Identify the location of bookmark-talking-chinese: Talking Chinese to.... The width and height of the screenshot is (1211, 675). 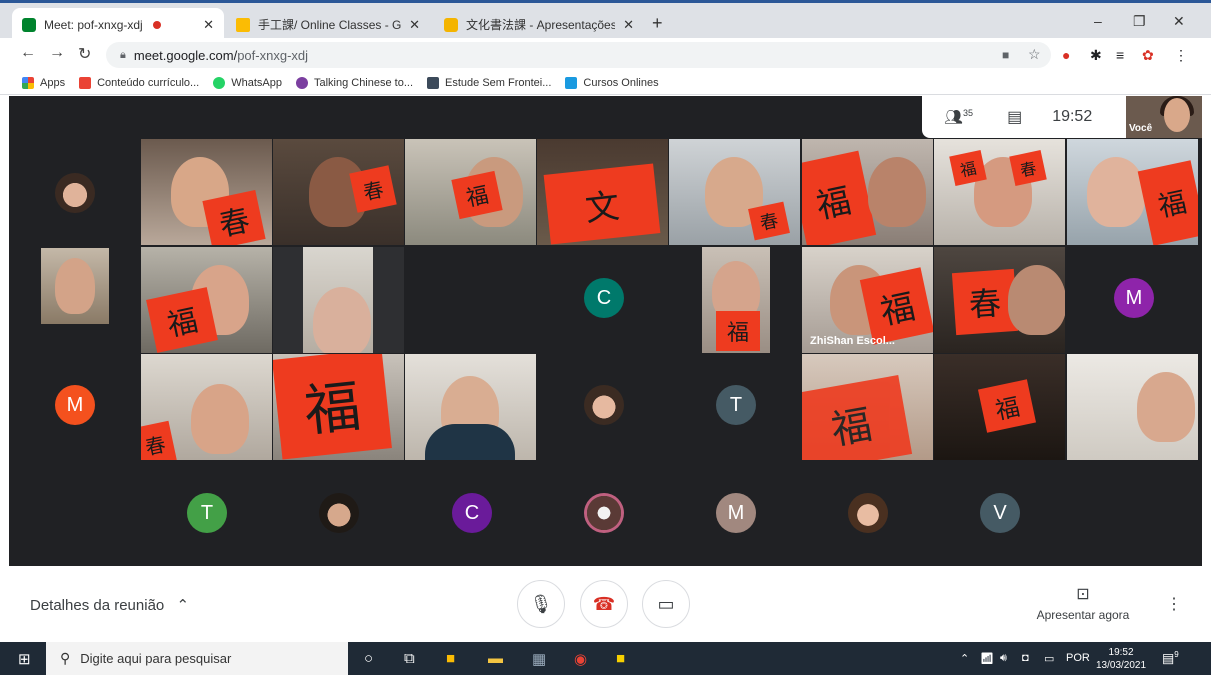
(354, 82).